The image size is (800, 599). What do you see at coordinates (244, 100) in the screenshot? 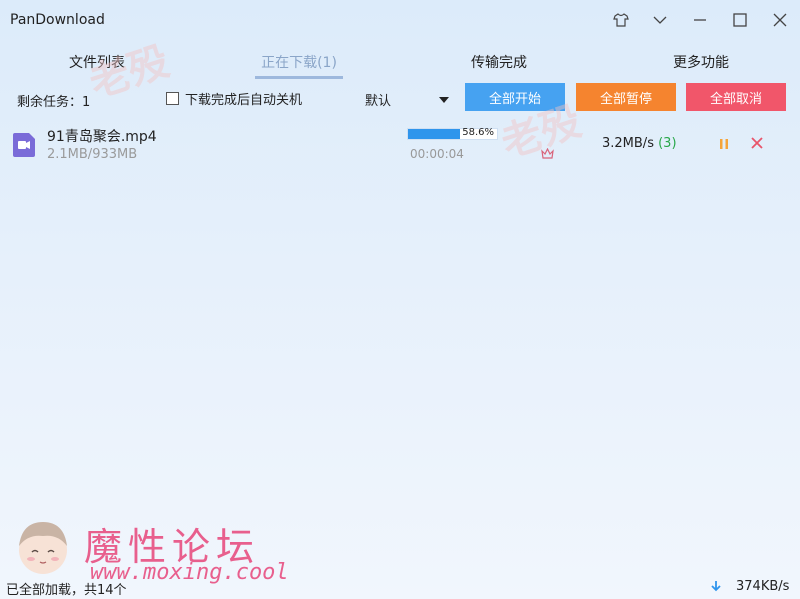
I see `auto-shutdown-label: 下载完成后自动关机` at bounding box center [244, 100].